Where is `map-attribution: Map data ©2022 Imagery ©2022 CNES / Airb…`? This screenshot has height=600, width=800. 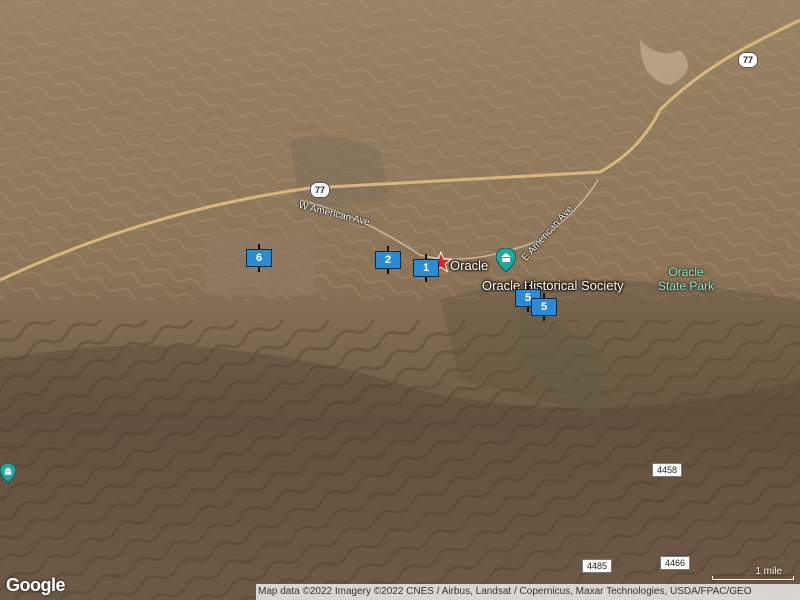 map-attribution: Map data ©2022 Imagery ©2022 CNES / Airb… is located at coordinates (528, 592).